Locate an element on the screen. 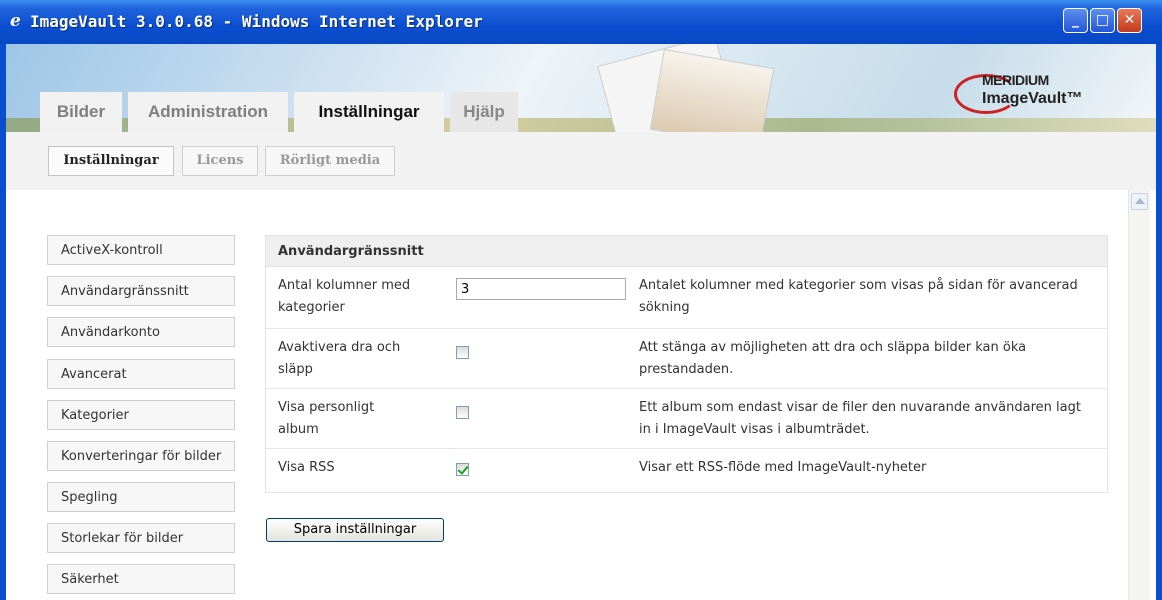 Image resolution: width=1162 pixels, height=600 pixels. sidebar-item-anvandargranssnitt: Användargränssnitt is located at coordinates (141, 291).